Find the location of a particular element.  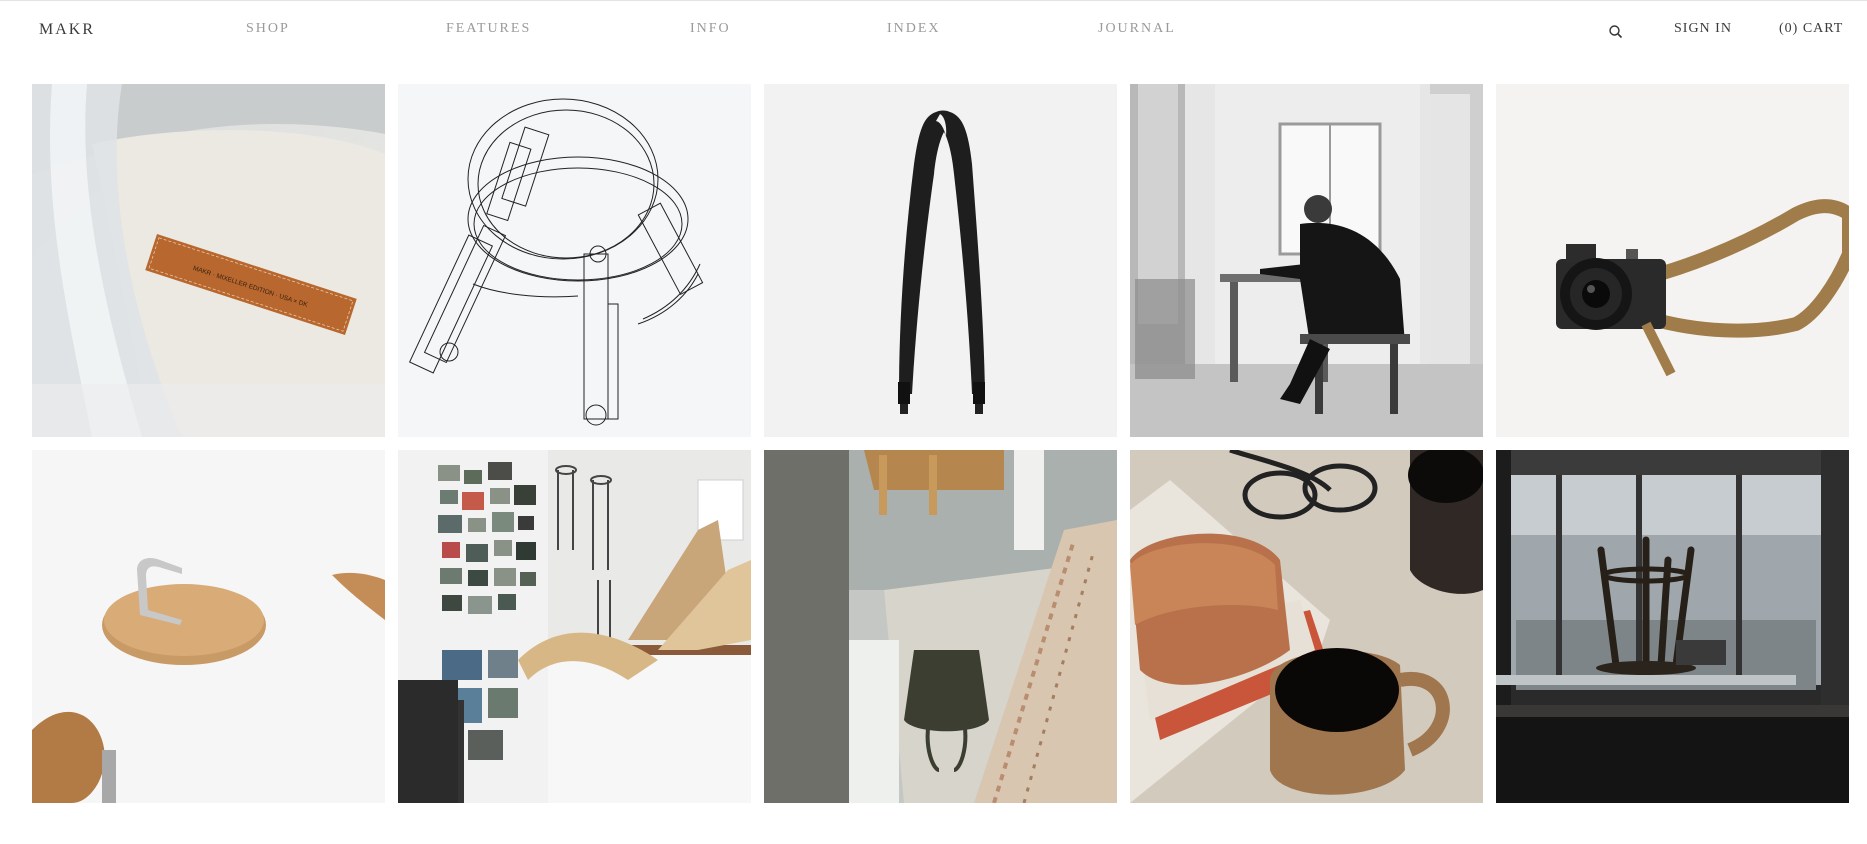

stool-drawing-image is located at coordinates (574, 260).